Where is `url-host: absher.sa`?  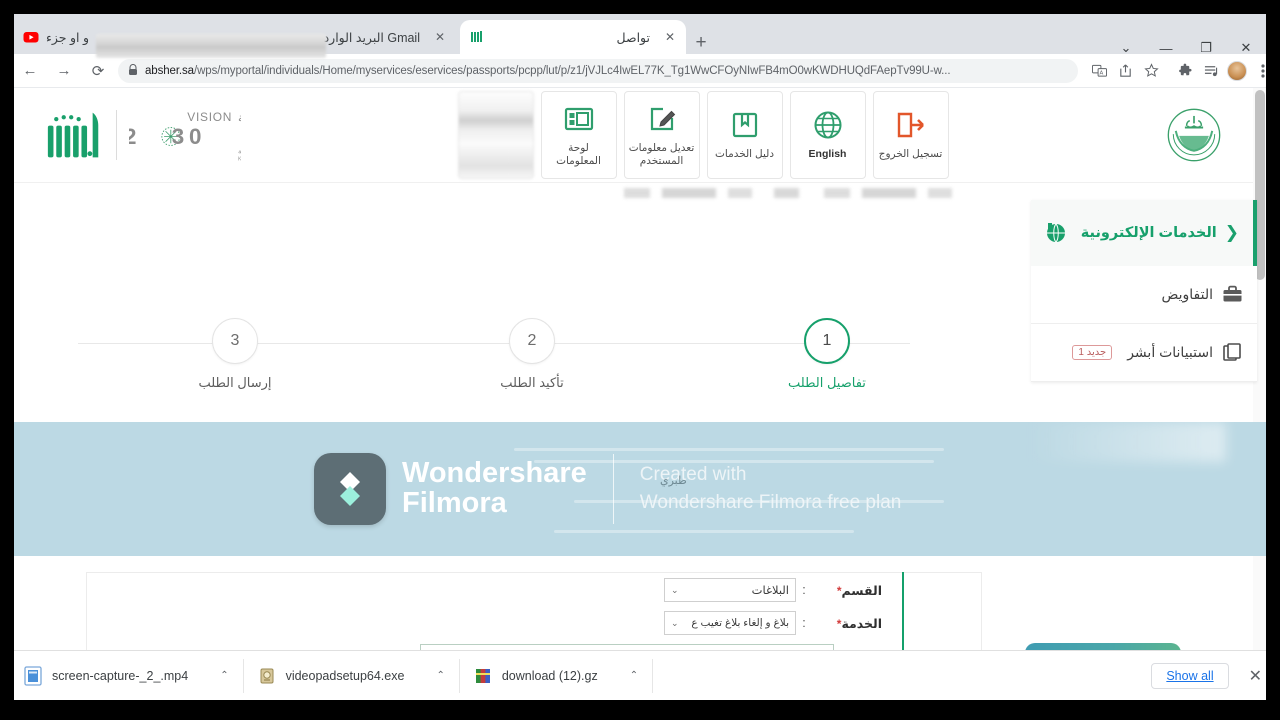
url-host: absher.sa is located at coordinates (169, 70).